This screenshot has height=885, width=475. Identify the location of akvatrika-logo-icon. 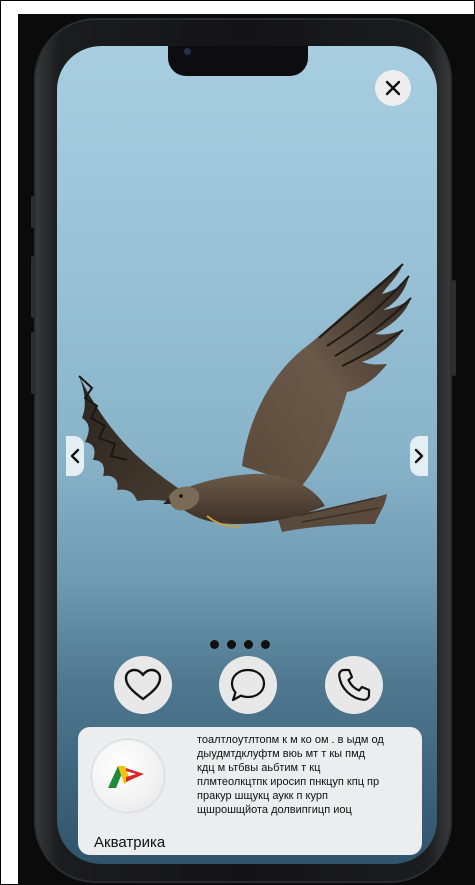
(126, 777).